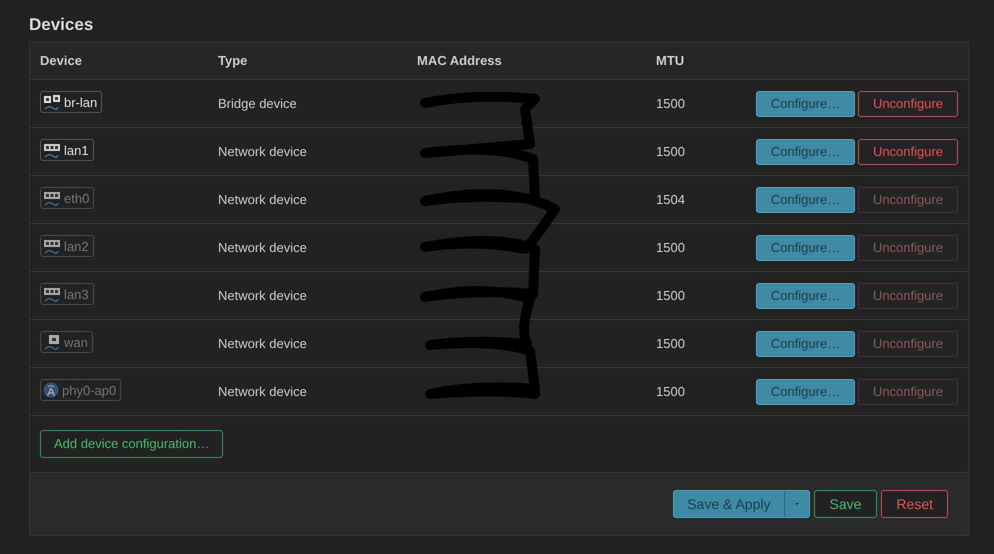 This screenshot has height=554, width=994. I want to click on antenna-icon, so click(51, 390).